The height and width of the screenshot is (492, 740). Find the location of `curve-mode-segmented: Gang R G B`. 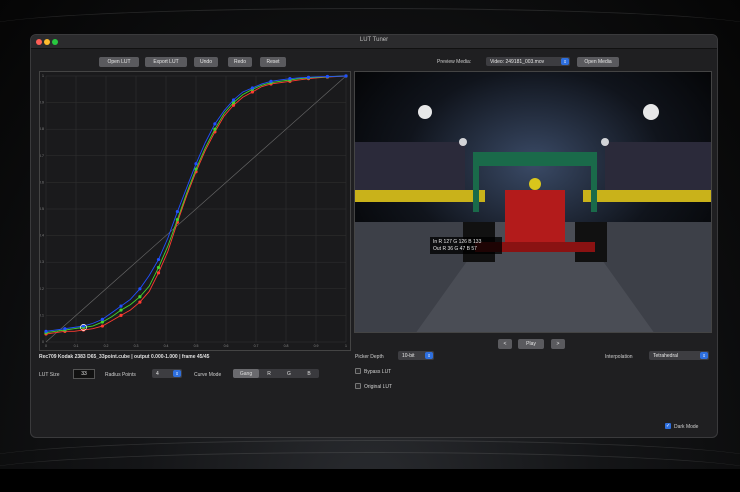

curve-mode-segmented: Gang R G B is located at coordinates (276, 373).